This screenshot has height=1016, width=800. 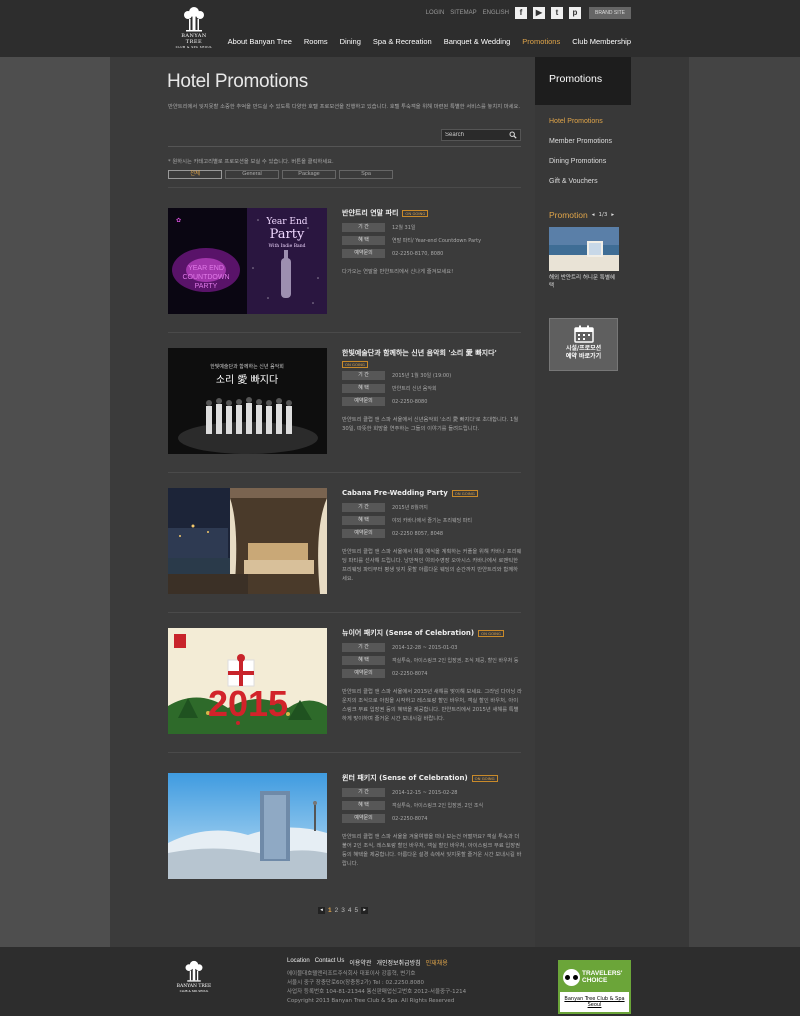 I want to click on promotion-description: 다가오는 연말을 반얀트리에서 신나게 즐겨보세요!, so click(x=398, y=272).